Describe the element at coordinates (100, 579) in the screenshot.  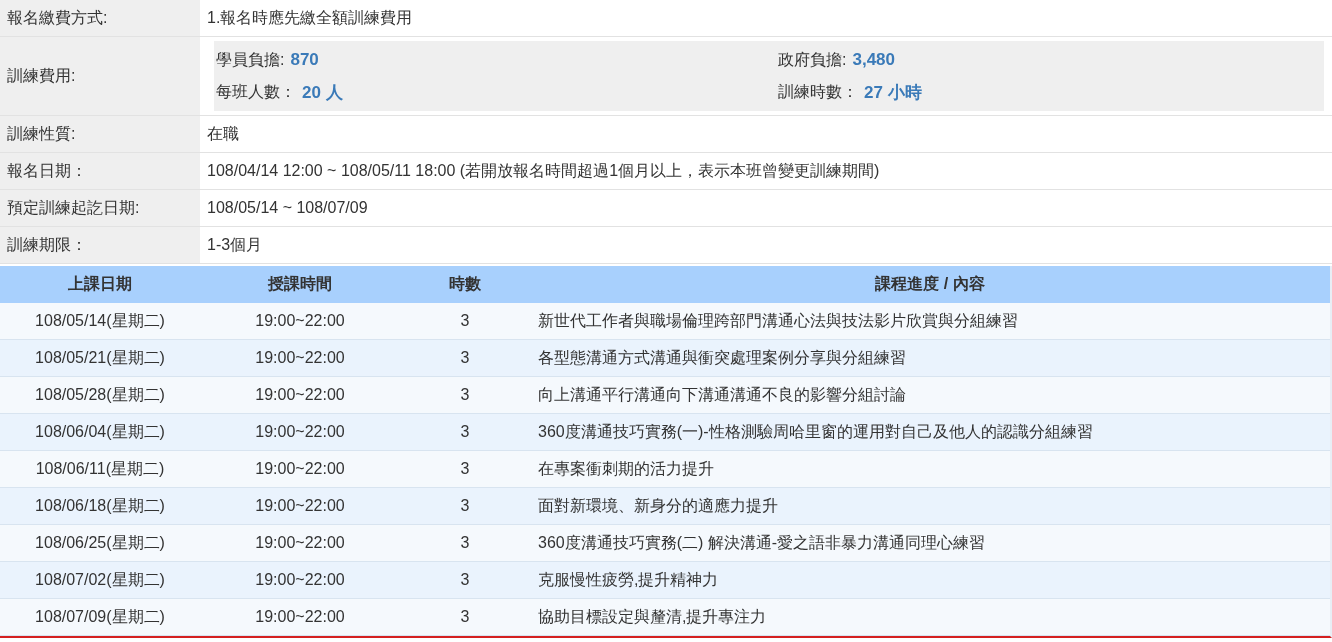
I see `table-cell-text: 108/07/02(星期二)` at that location.